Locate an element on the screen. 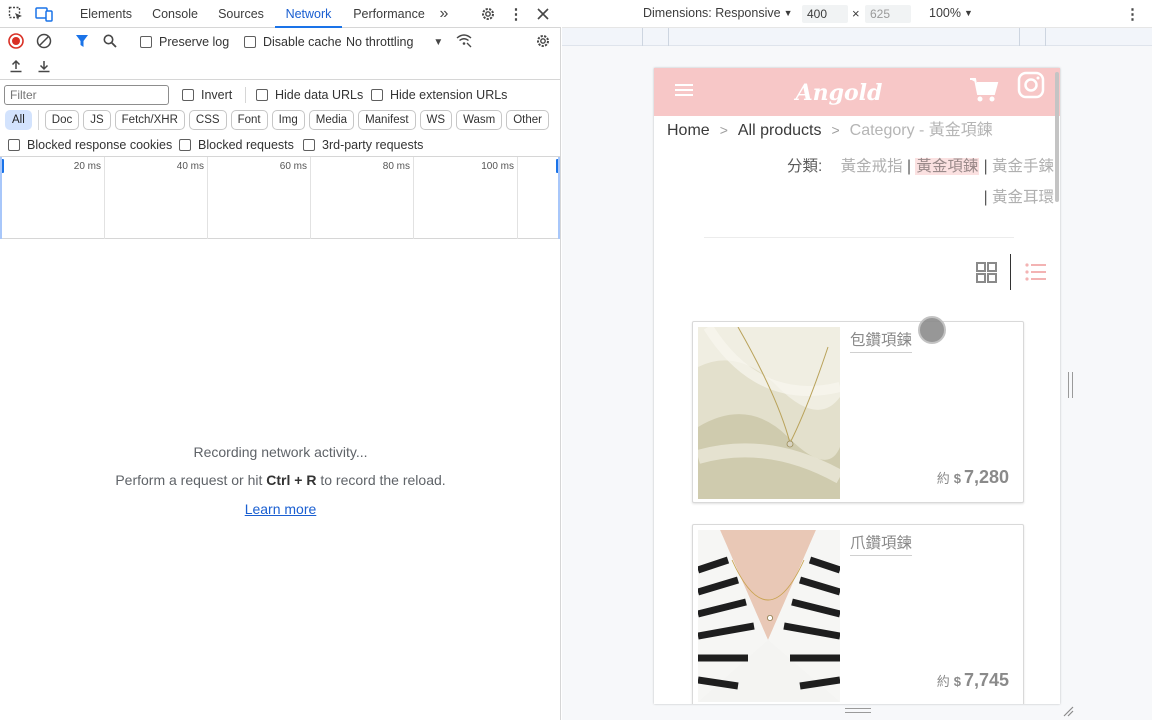 This screenshot has height=720, width=1152. blocked-cookies-label: Blocked response cookies is located at coordinates (100, 145).